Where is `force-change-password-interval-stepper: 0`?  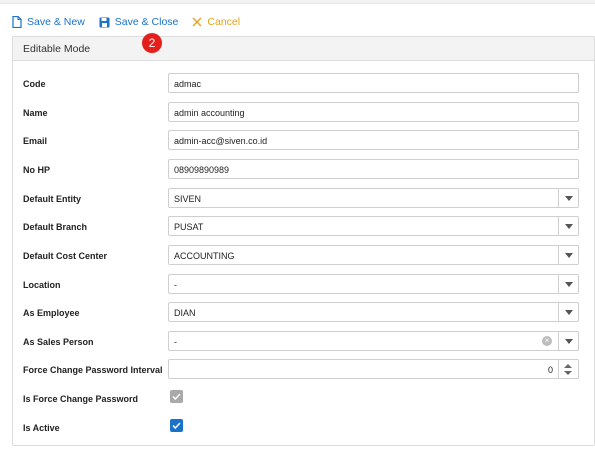
force-change-password-interval-stepper: 0 is located at coordinates (373, 369).